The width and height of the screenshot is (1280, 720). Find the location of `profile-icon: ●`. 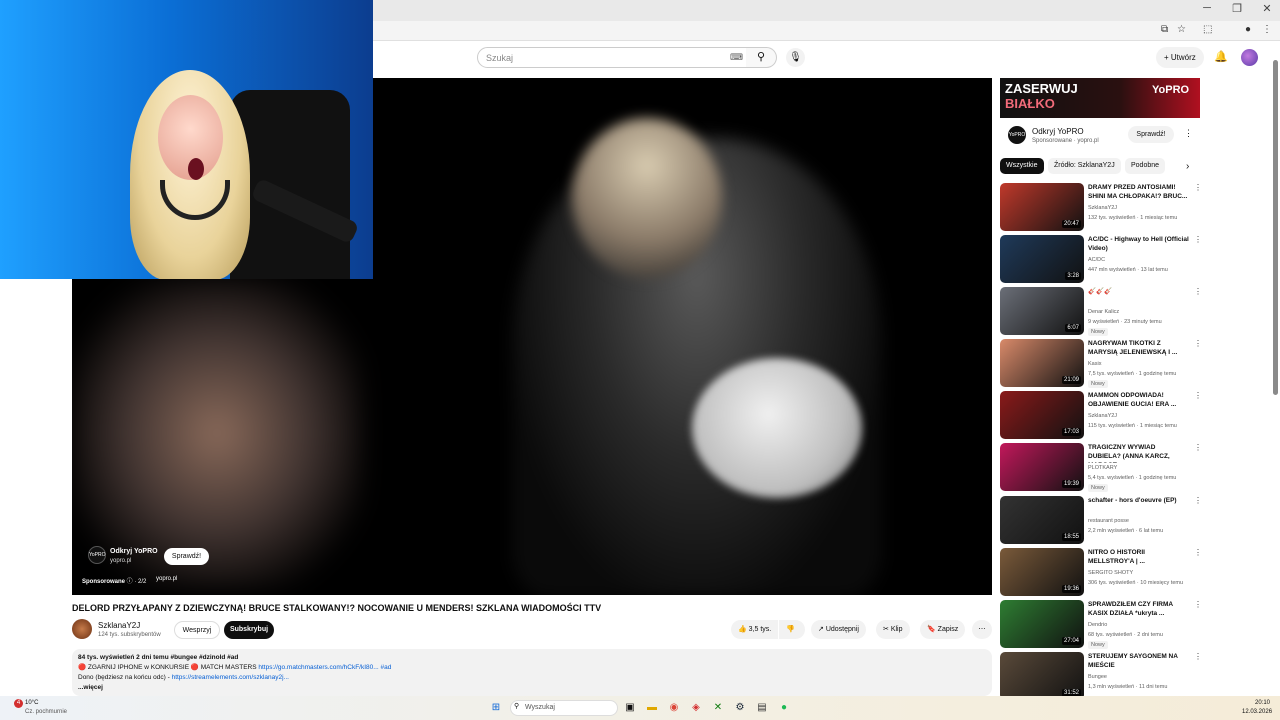

profile-icon: ● is located at coordinates (1248, 29).